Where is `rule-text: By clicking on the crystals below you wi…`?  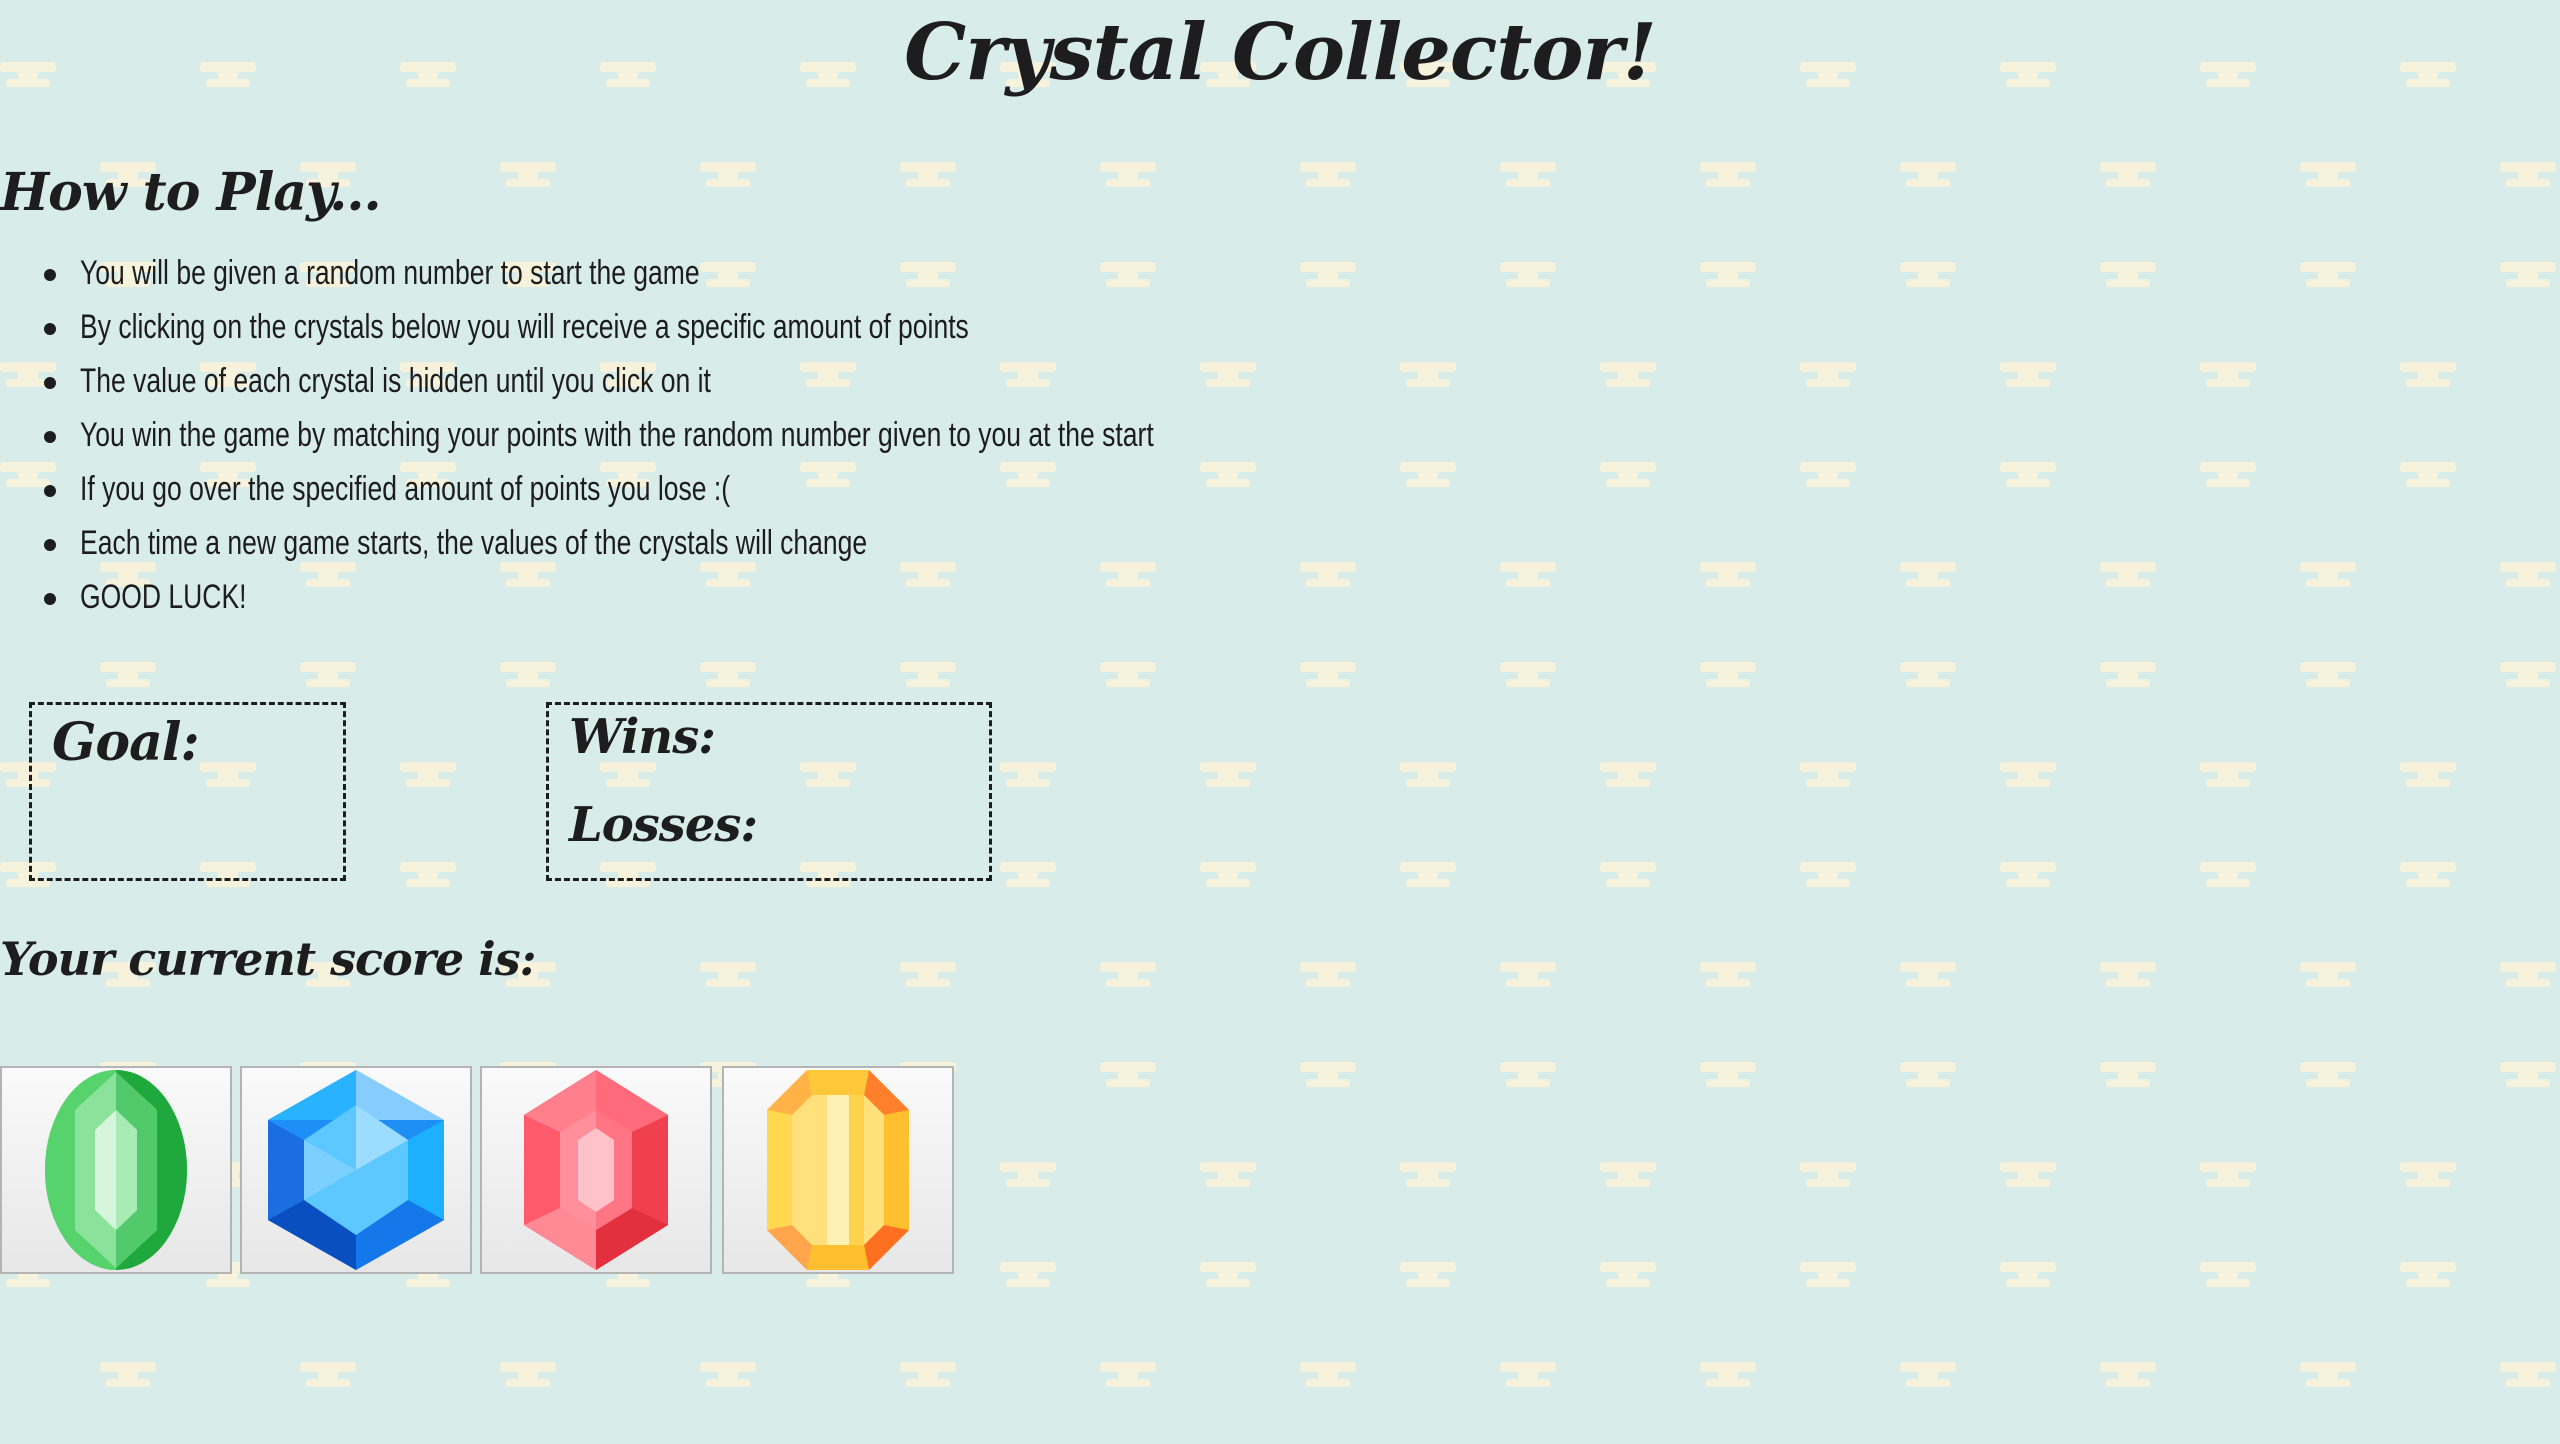 rule-text: By clicking on the crystals below you wi… is located at coordinates (524, 327).